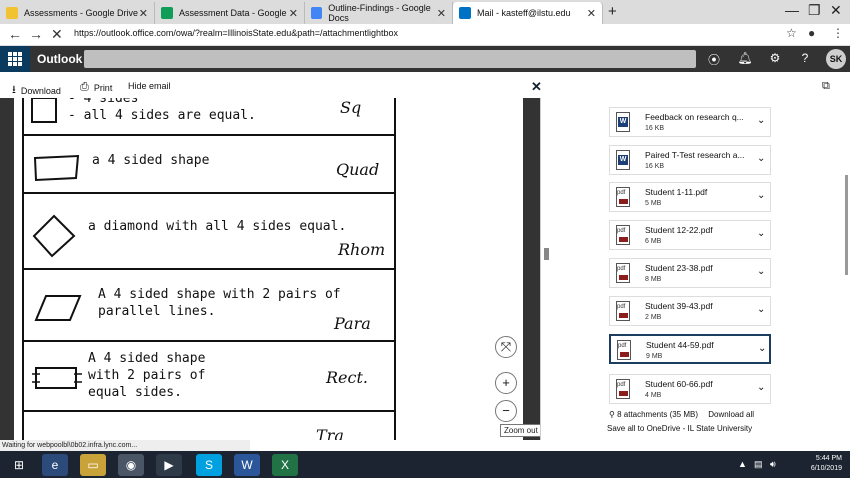 The height and width of the screenshot is (478, 850). What do you see at coordinates (81, 13) in the screenshot?
I see `tab-label: Assessments - Google Drive` at bounding box center [81, 13].